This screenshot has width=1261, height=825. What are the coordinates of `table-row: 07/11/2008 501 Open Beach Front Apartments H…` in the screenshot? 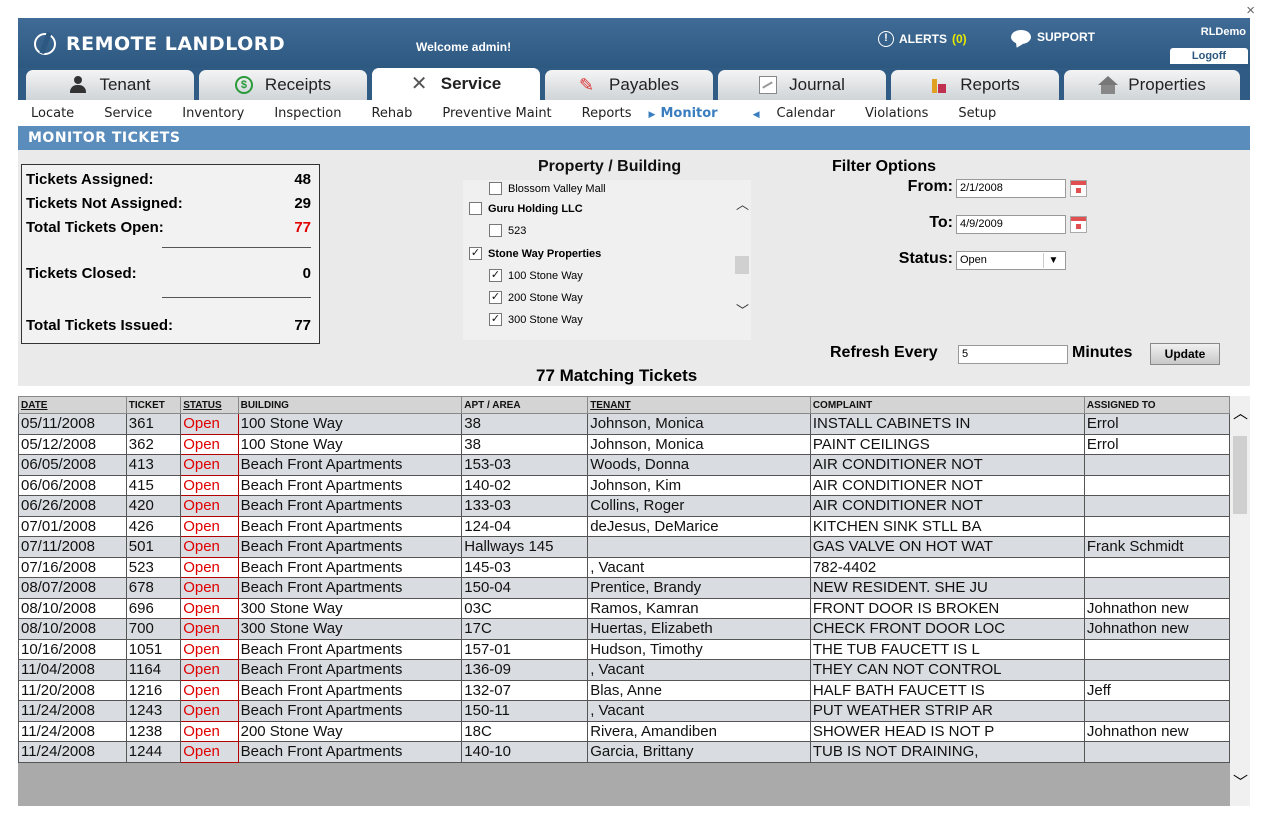 It's located at (624, 547).